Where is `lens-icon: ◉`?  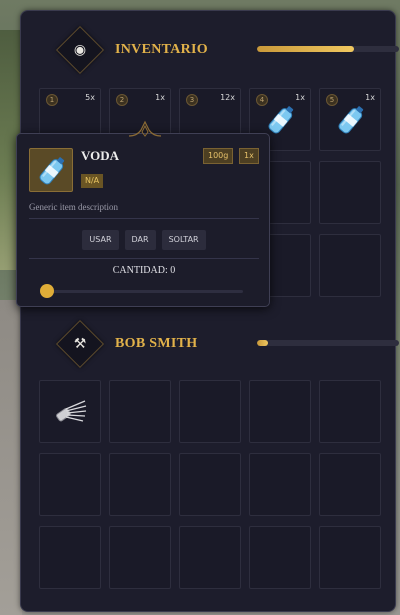
lens-icon: ◉ is located at coordinates (80, 50).